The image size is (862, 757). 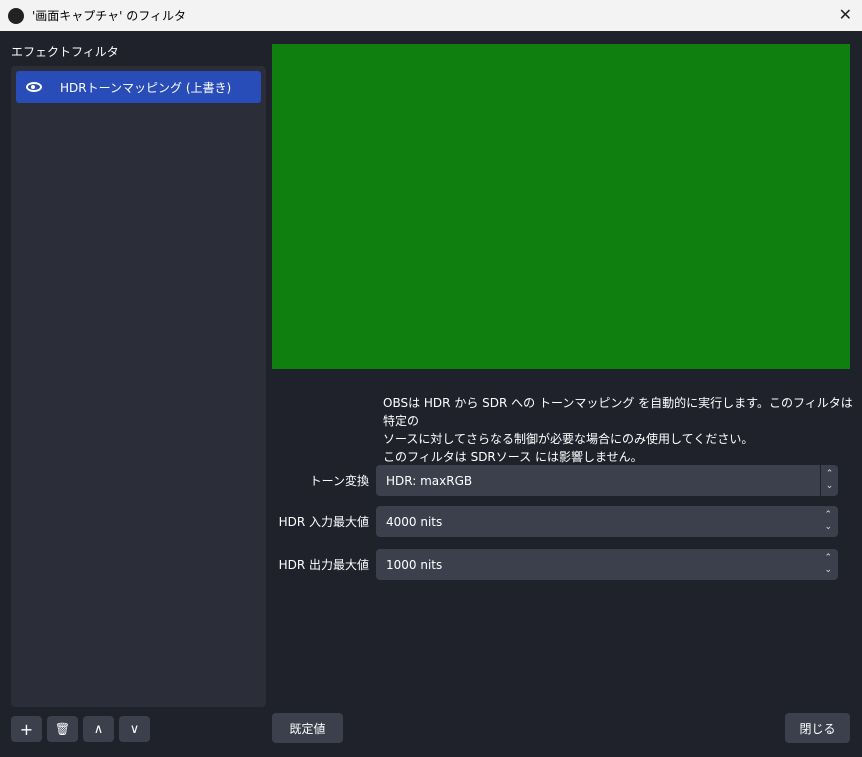 I want to click on move-up-button: ∧, so click(x=98, y=729).